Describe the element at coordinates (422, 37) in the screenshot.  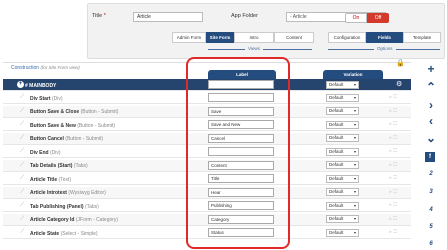
I see `tab-template: Template` at that location.